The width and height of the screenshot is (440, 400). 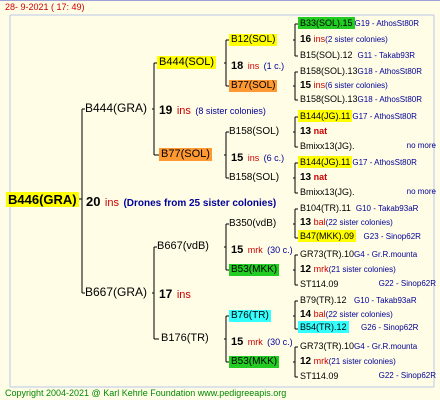 I want to click on gen2-drone-info-1: 18 ins (1 c.), so click(x=257, y=65).